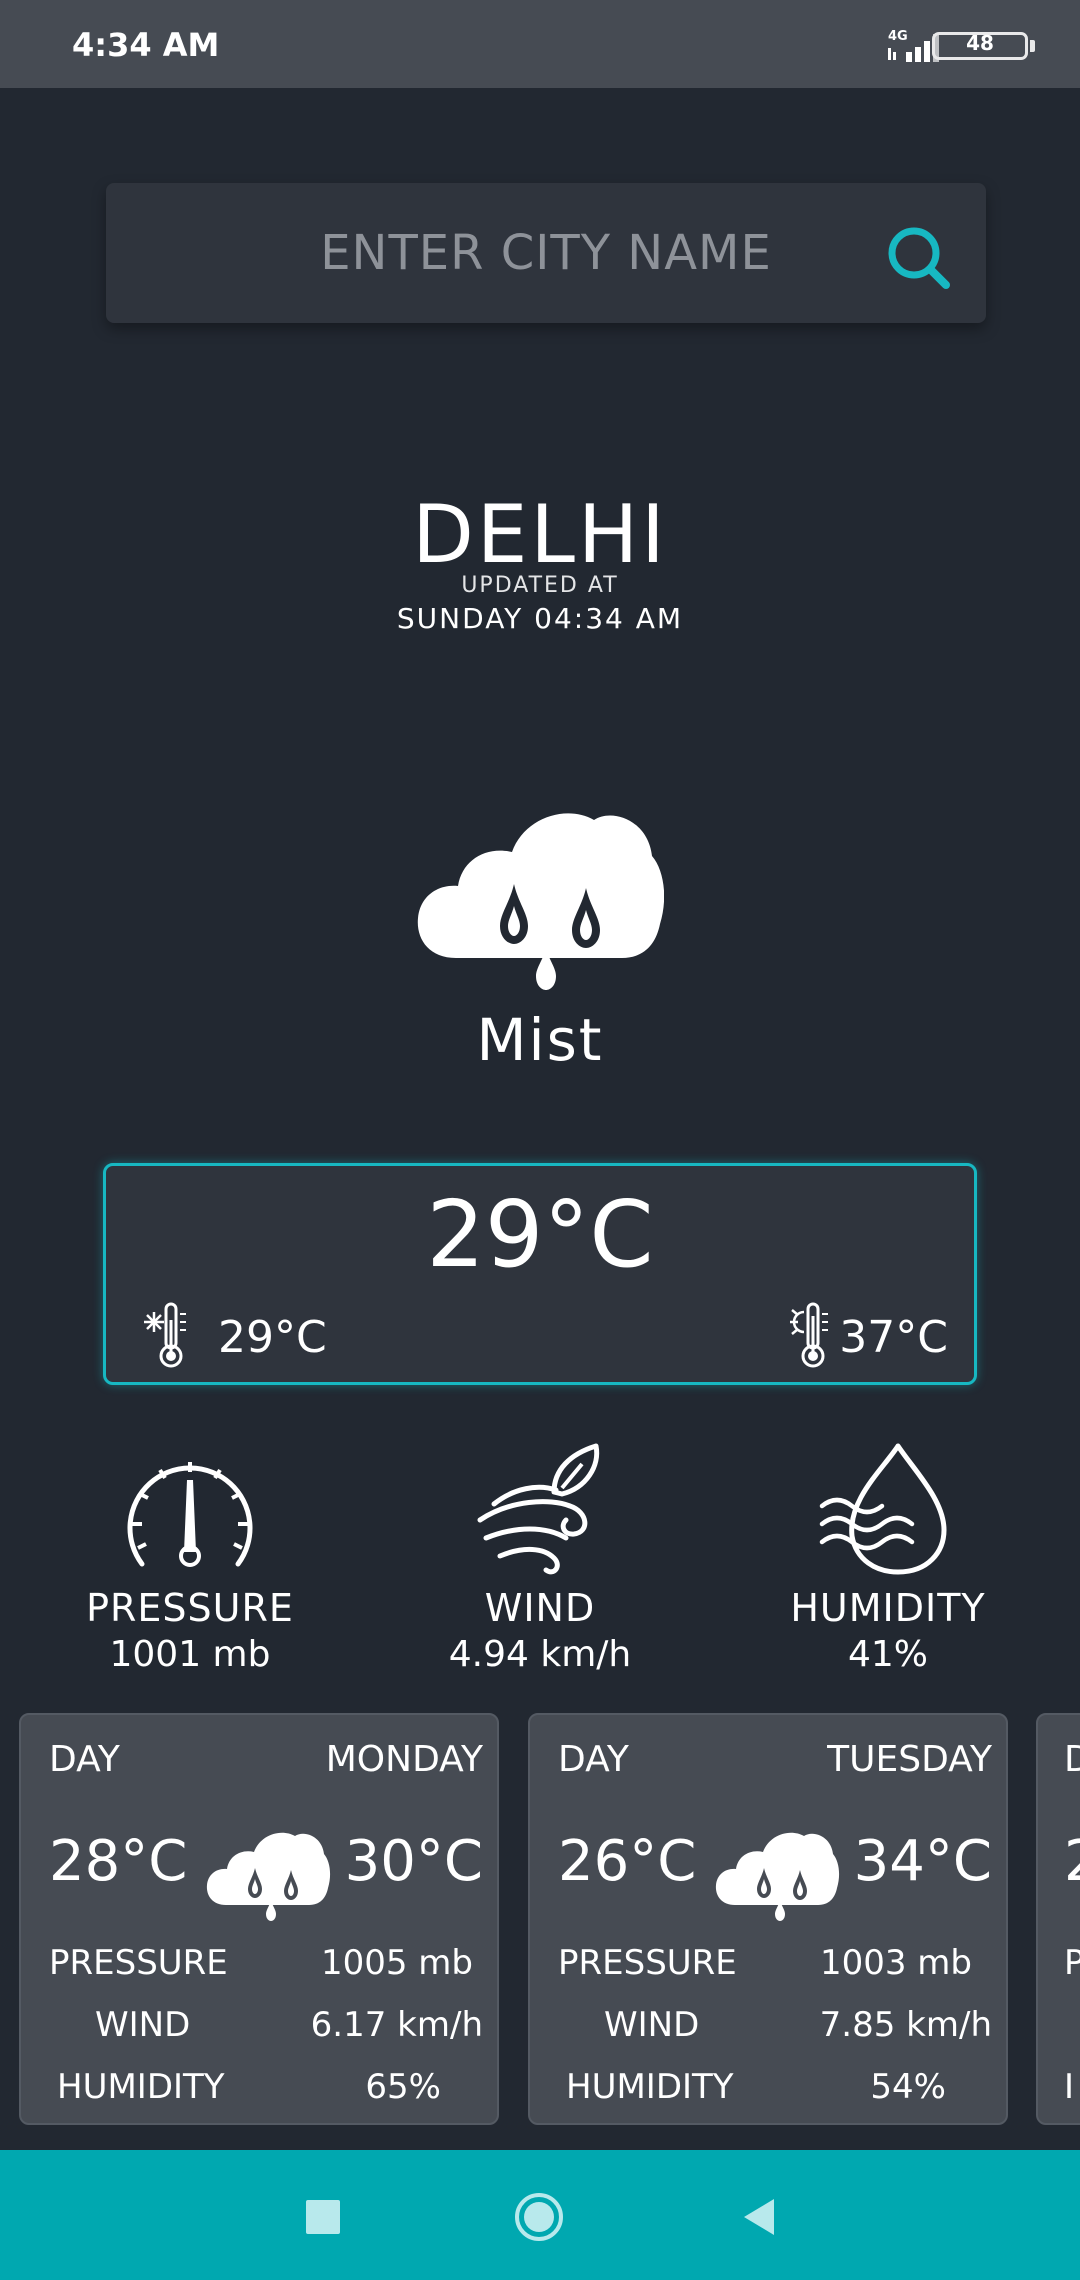  I want to click on forecast-wind-value: 6.17 km/h, so click(396, 2025).